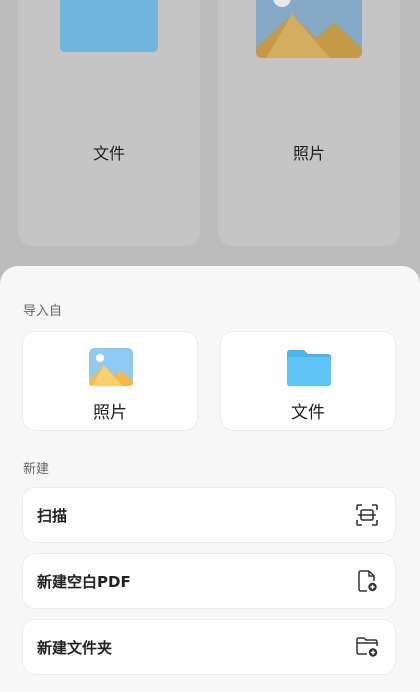 The image size is (420, 692). What do you see at coordinates (75, 648) in the screenshot?
I see `new-folder-label: 新建文件夹` at bounding box center [75, 648].